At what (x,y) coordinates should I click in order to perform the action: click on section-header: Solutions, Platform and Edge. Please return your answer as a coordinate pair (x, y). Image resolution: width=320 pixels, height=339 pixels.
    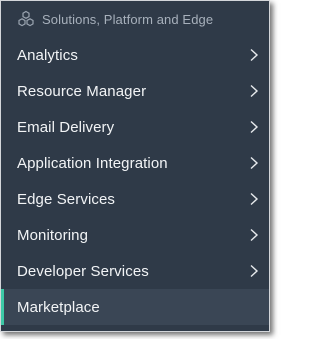
    Looking at the image, I should click on (135, 19).